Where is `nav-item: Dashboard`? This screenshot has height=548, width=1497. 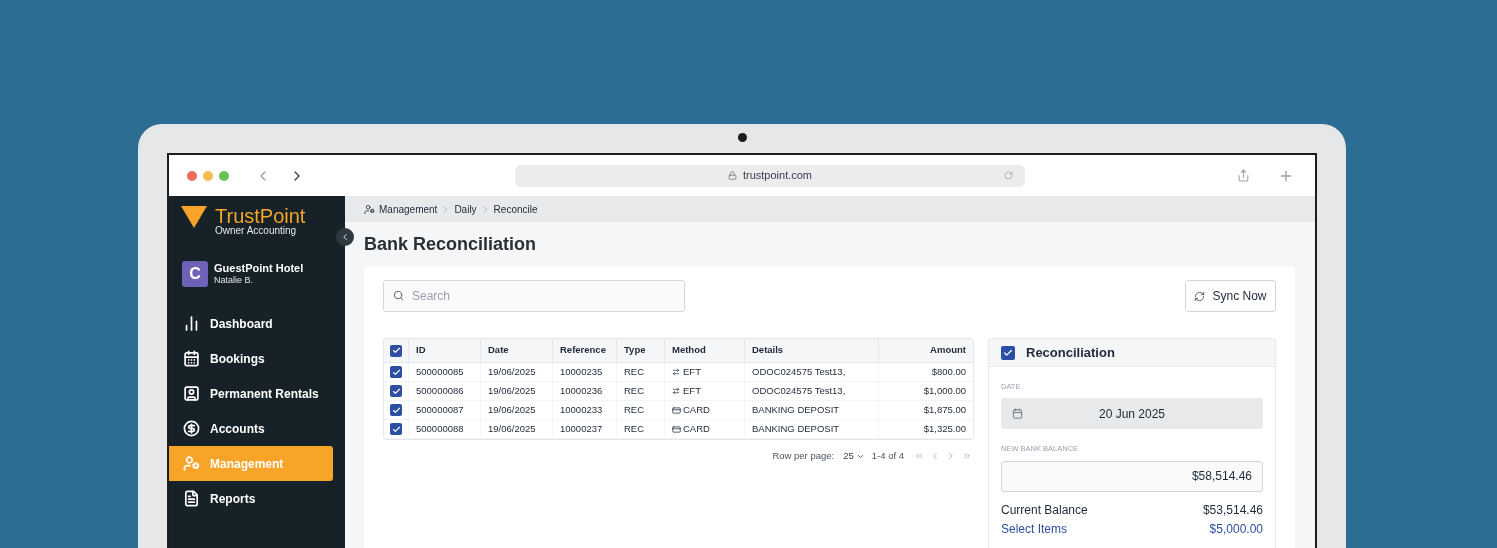 nav-item: Dashboard is located at coordinates (251, 323).